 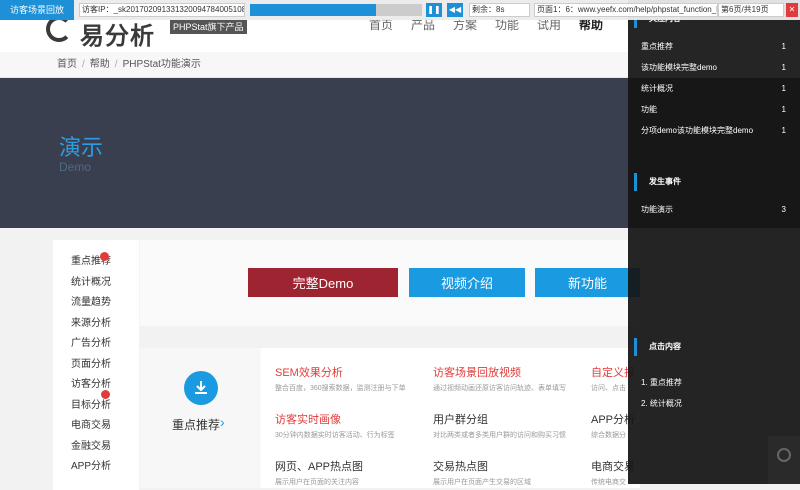 I want to click on support-widget, so click(x=784, y=460).